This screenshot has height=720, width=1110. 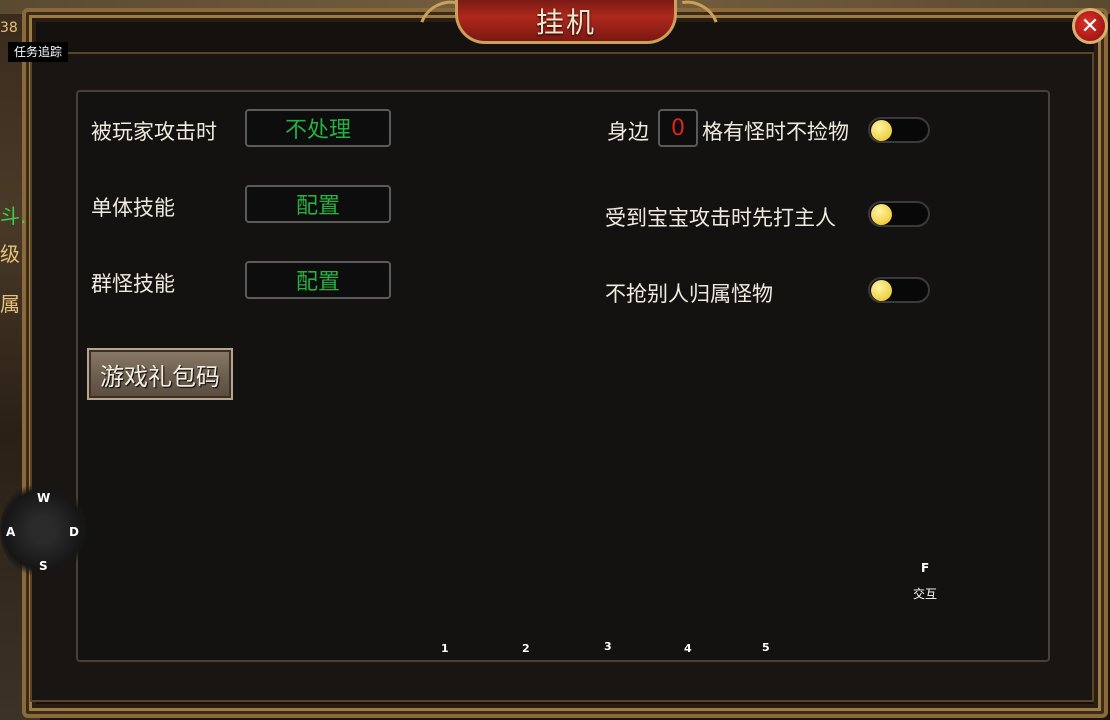 I want to click on joystick-a-key: A, so click(x=11, y=532).